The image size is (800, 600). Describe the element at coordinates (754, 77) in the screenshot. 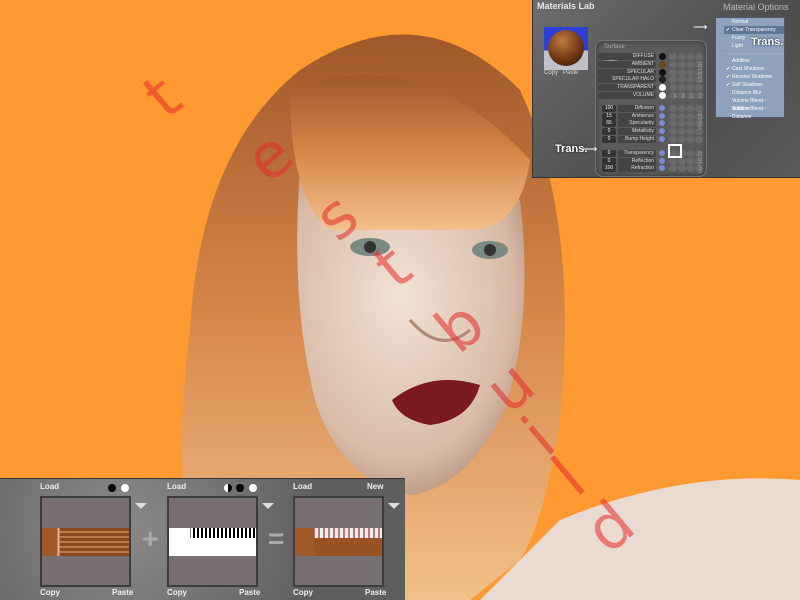

I see `menu-option: Receive Shadows` at that location.